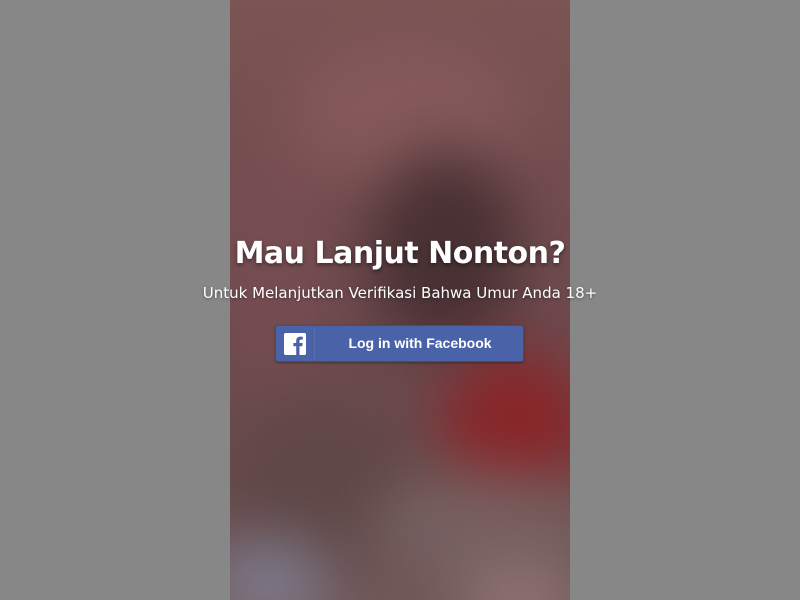  Describe the element at coordinates (420, 343) in the screenshot. I see `facebook-login-label: Log in with Facebook` at that location.